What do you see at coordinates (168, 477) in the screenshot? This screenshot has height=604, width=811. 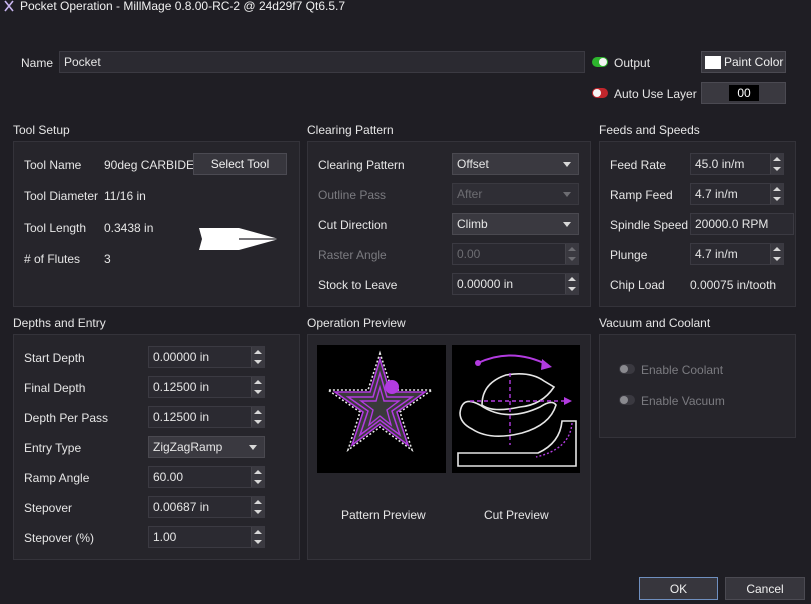 I see `ramp-angle-value: 60.00` at bounding box center [168, 477].